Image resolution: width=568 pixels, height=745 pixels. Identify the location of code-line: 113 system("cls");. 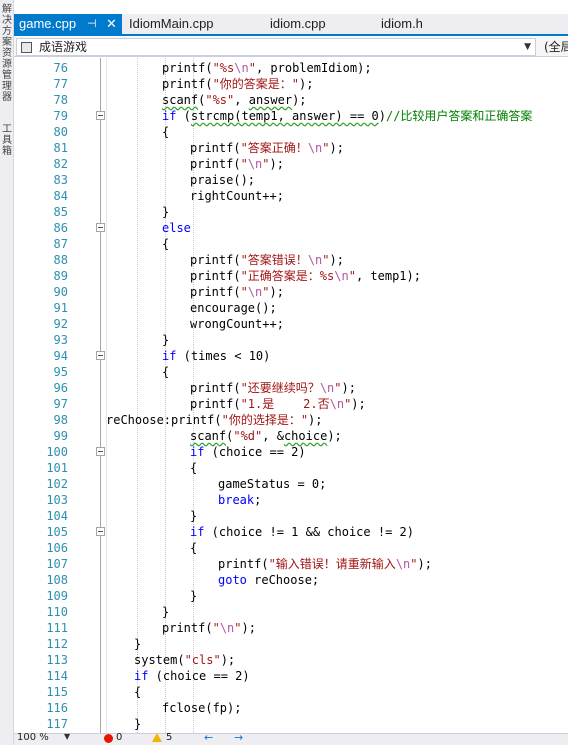
(291, 660).